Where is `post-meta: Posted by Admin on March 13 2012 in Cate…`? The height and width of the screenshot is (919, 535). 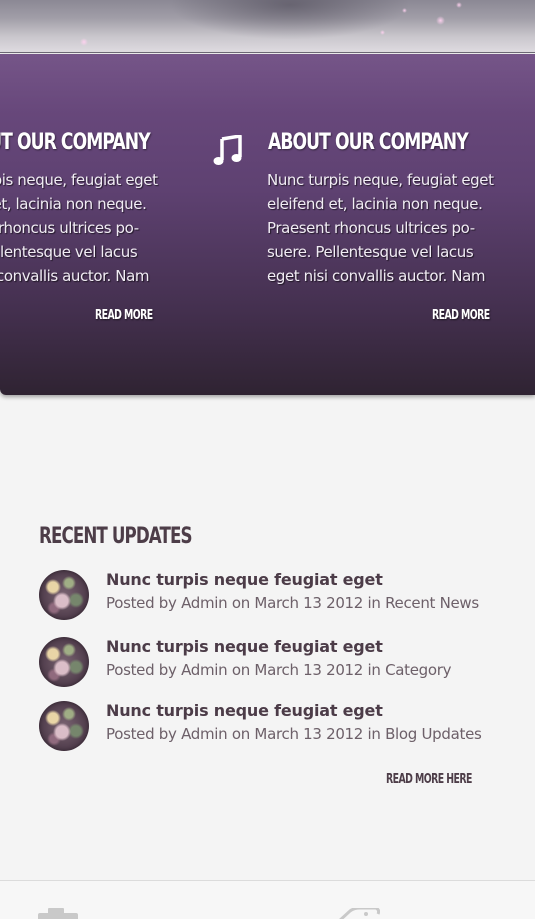 post-meta: Posted by Admin on March 13 2012 in Cate… is located at coordinates (278, 670).